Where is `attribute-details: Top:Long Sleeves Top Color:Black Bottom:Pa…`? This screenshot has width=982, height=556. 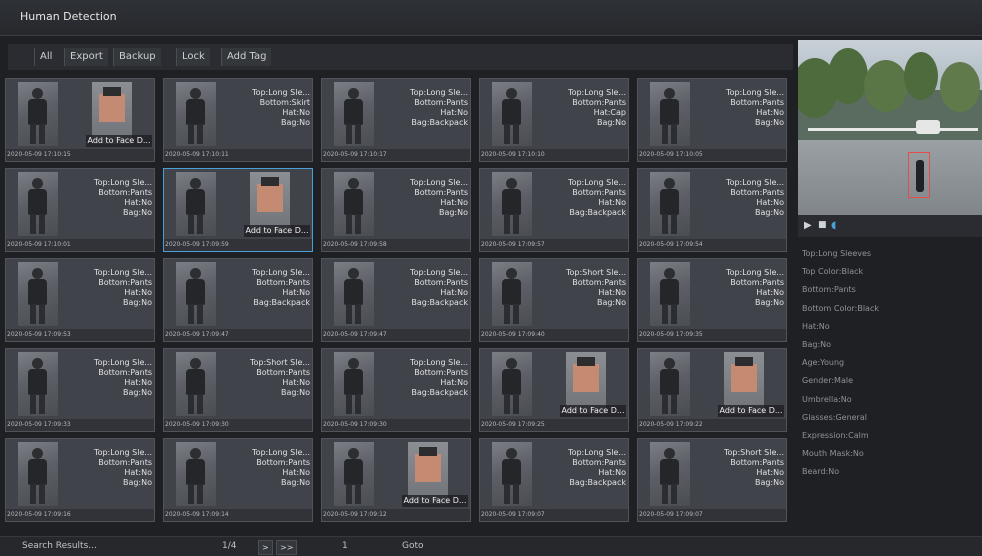
attribute-details: Top:Long Sleeves Top Color:Black Bottom:Pa… is located at coordinates (890, 363).